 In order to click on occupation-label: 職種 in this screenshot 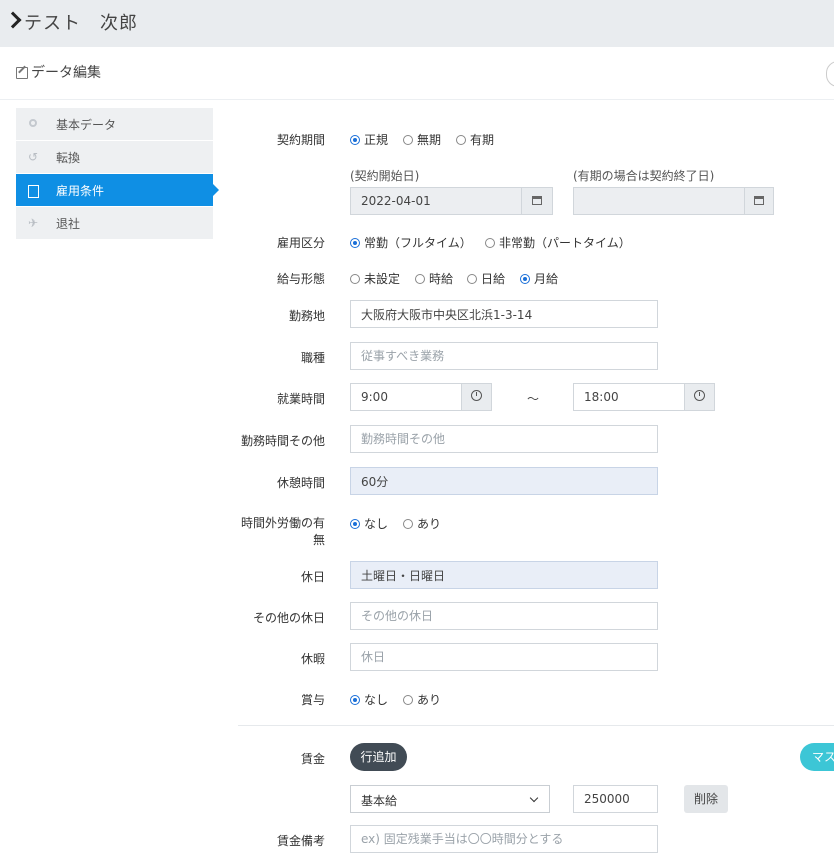, I will do `click(312, 358)`.